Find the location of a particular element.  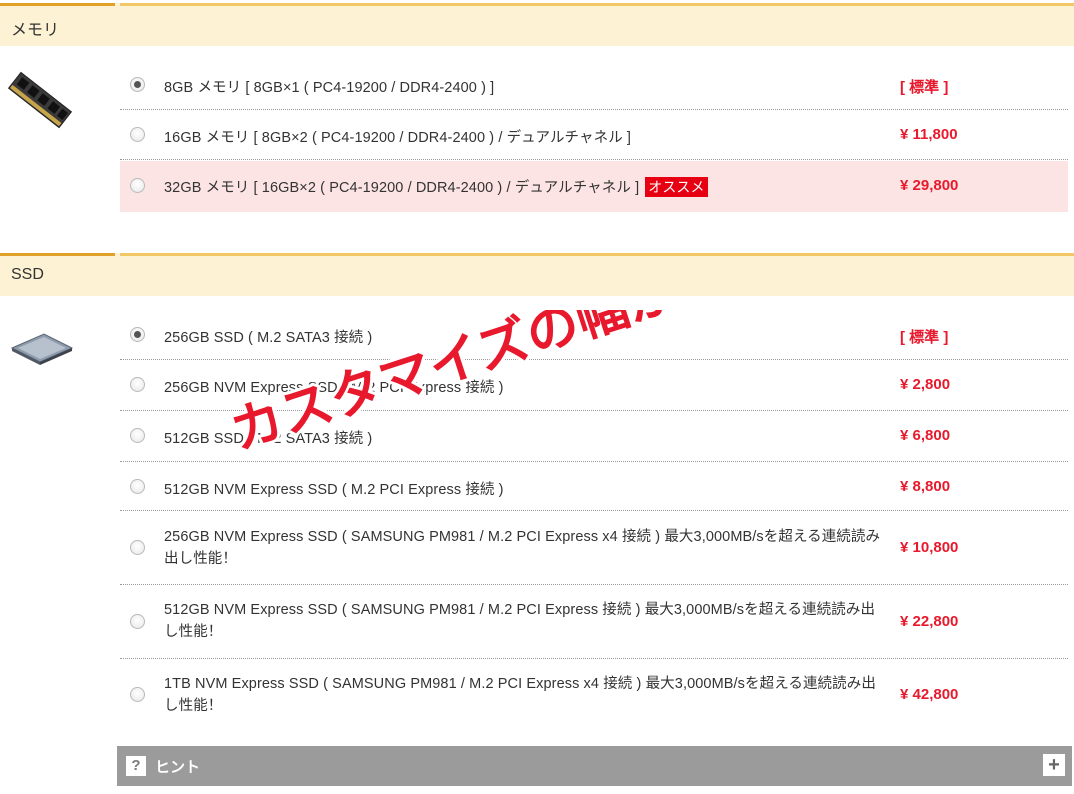

ssd-option-price: ¥ 22,800 is located at coordinates (929, 621).